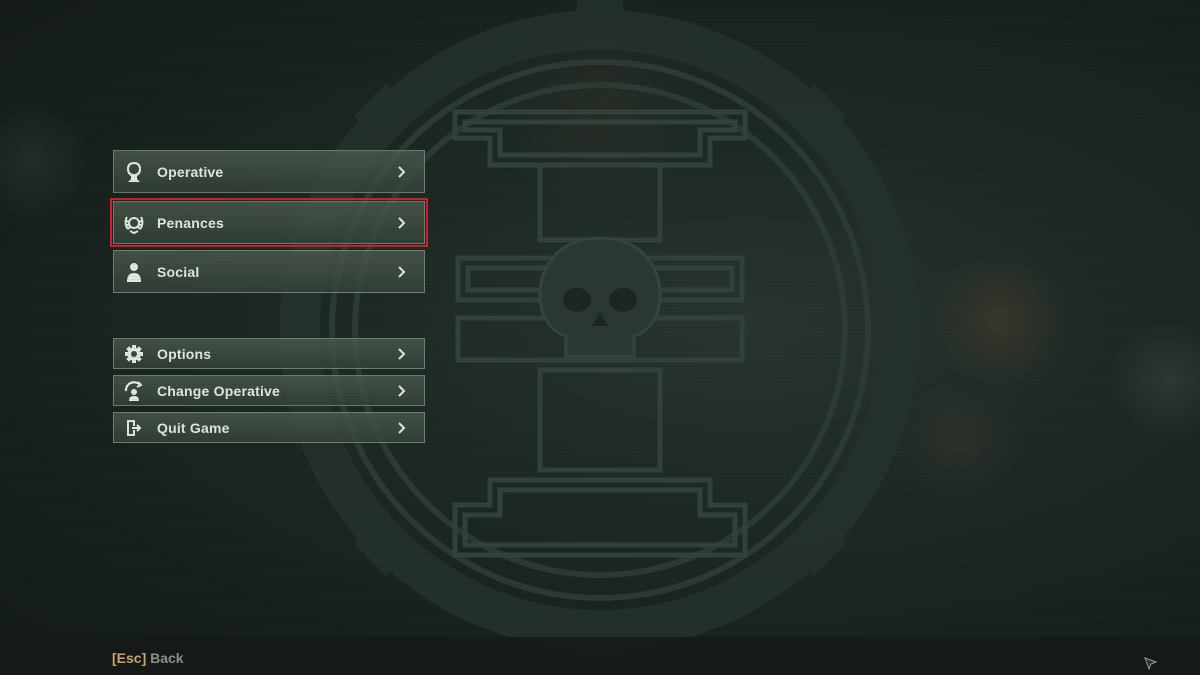  Describe the element at coordinates (269, 171) in the screenshot. I see `operative-button: Operative` at that location.